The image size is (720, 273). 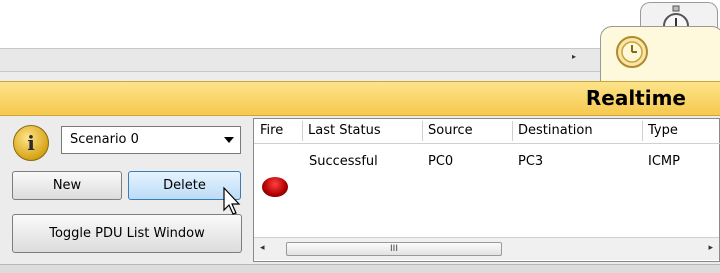 What do you see at coordinates (278, 131) in the screenshot?
I see `column-header-fire: Fire` at bounding box center [278, 131].